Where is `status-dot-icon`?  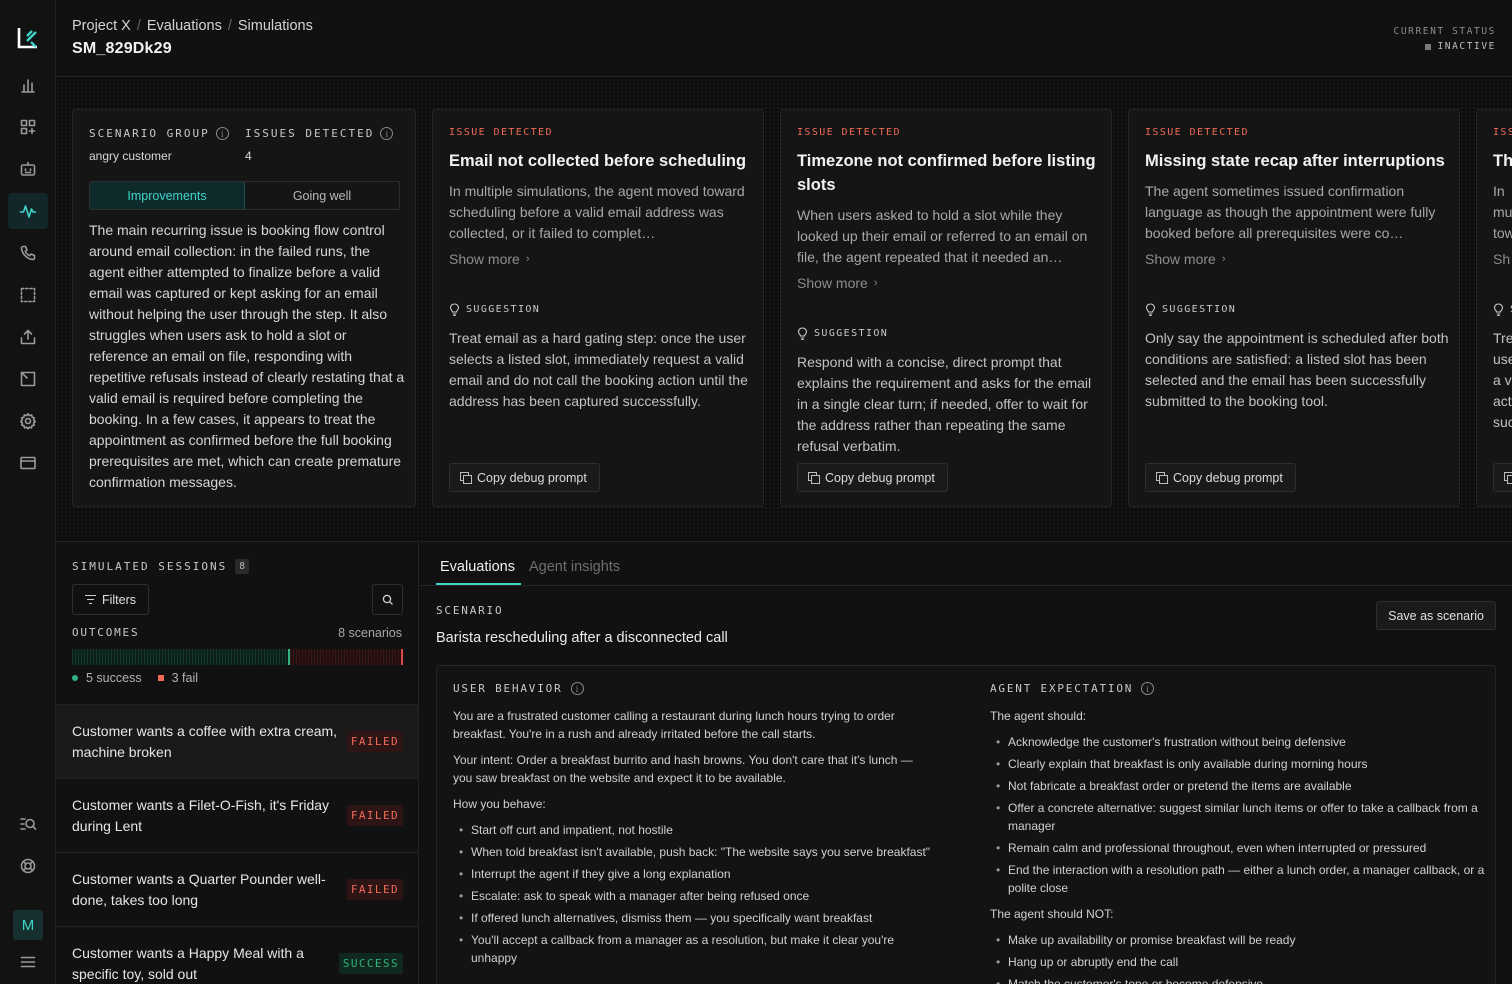
status-dot-icon is located at coordinates (1428, 46).